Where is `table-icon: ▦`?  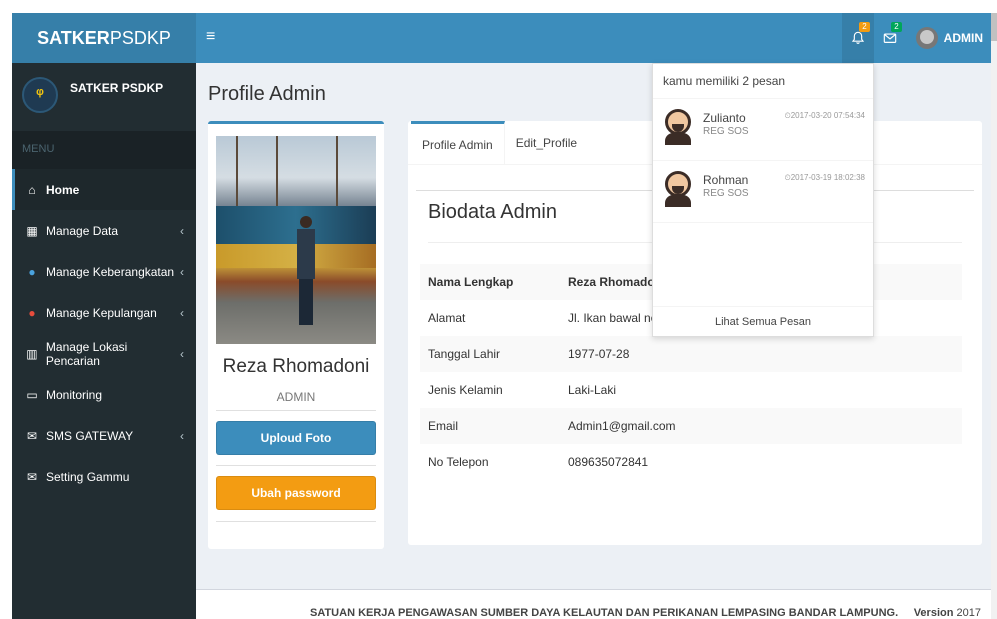 table-icon: ▦ is located at coordinates (32, 230).